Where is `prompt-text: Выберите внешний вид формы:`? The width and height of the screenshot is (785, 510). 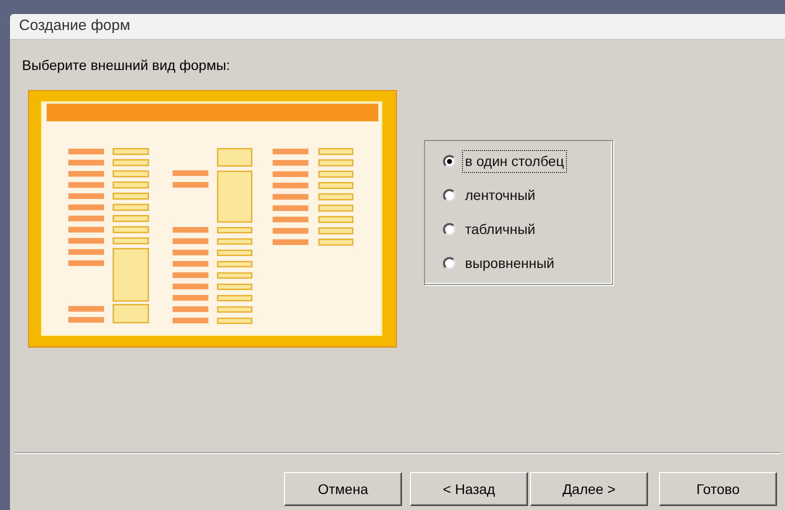 prompt-text: Выберите внешний вид формы: is located at coordinates (126, 65).